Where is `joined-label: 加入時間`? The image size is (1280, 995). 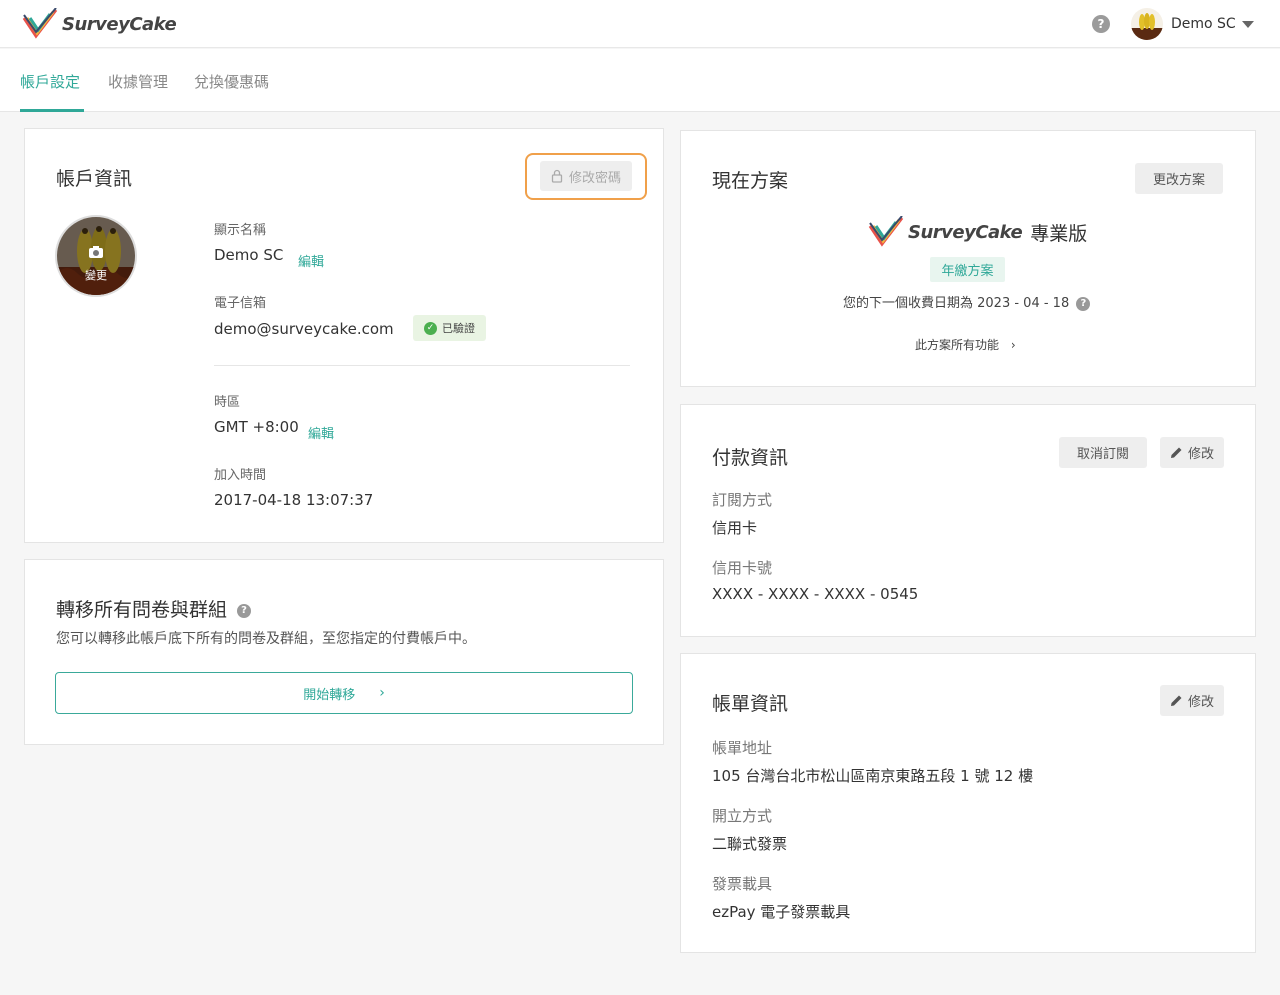 joined-label: 加入時間 is located at coordinates (240, 475).